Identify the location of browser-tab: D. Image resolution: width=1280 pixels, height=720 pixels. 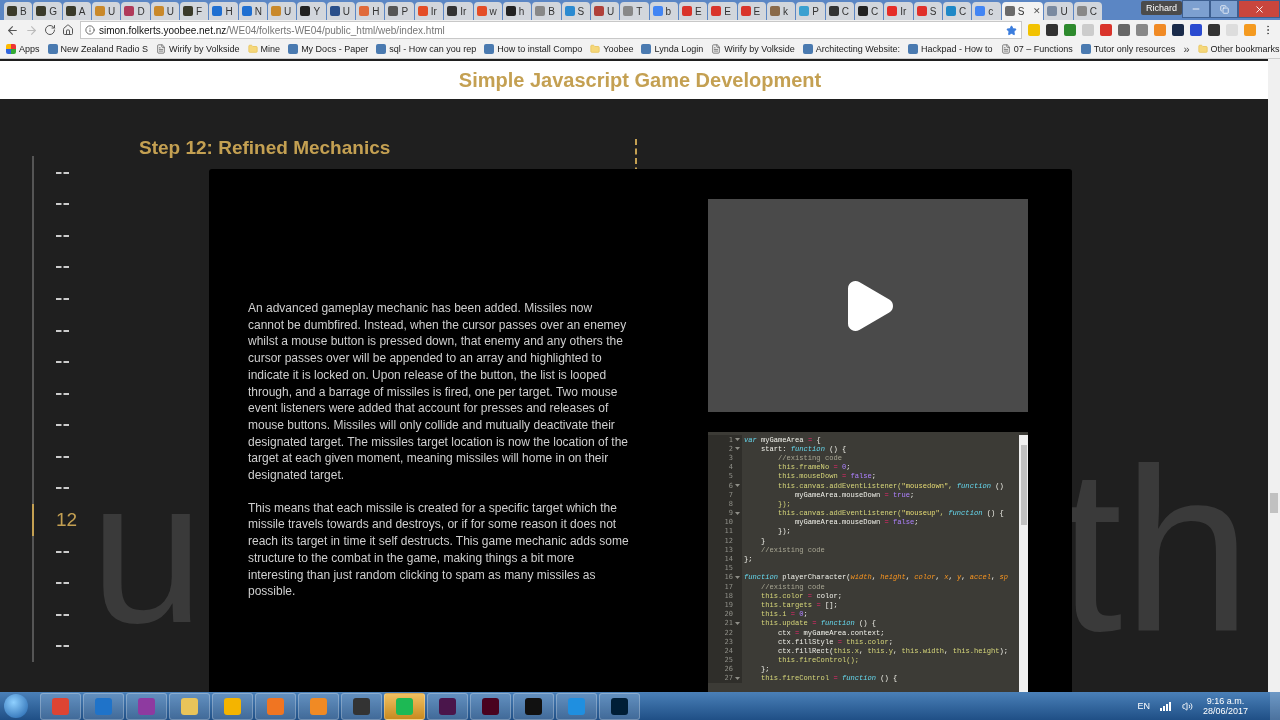
(135, 11).